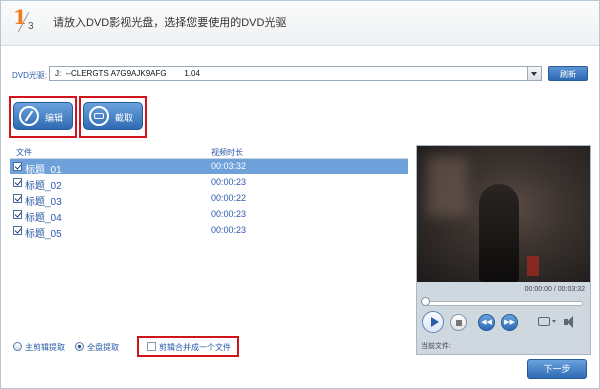 The image size is (600, 389). Describe the element at coordinates (557, 369) in the screenshot. I see `next-step-button: 下一步` at that location.